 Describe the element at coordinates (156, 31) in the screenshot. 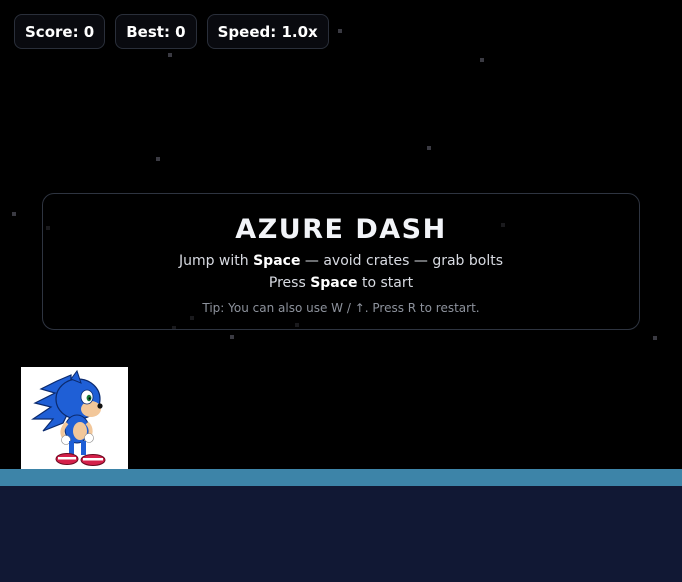

I see `best-score-display: Best: 0` at that location.